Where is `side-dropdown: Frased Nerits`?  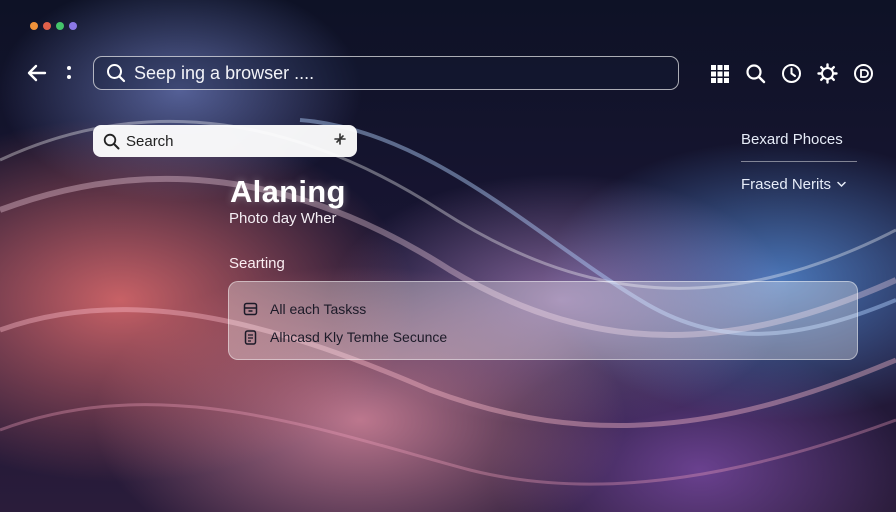
side-dropdown: Frased Nerits is located at coordinates (793, 184).